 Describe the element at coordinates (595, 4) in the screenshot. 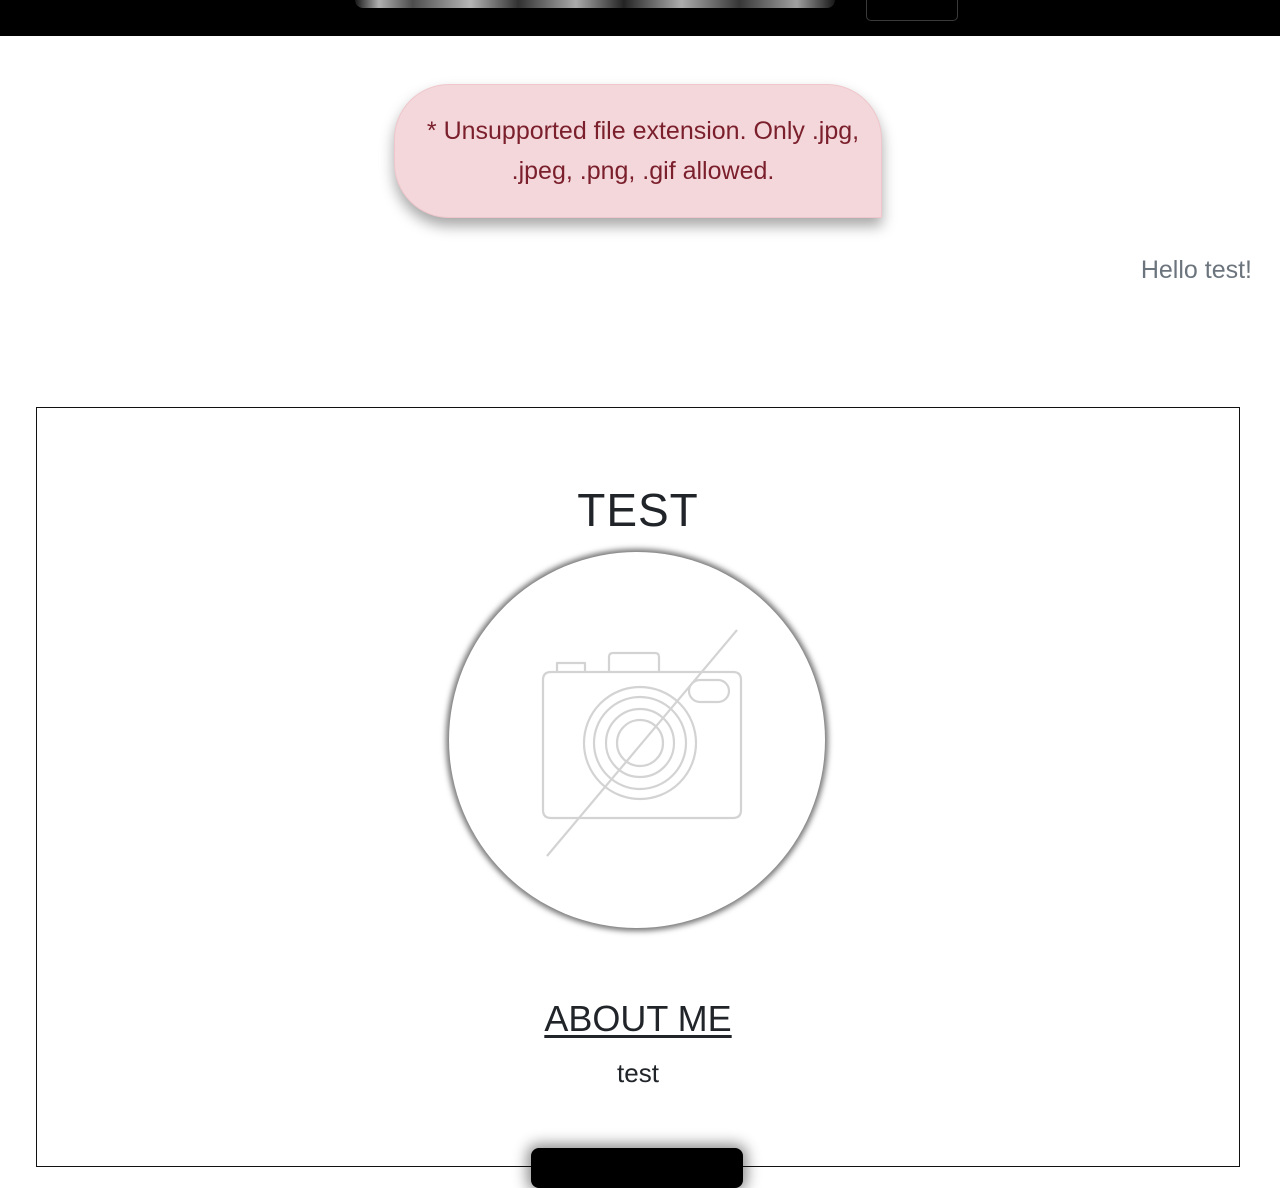

I see `site-logo` at that location.